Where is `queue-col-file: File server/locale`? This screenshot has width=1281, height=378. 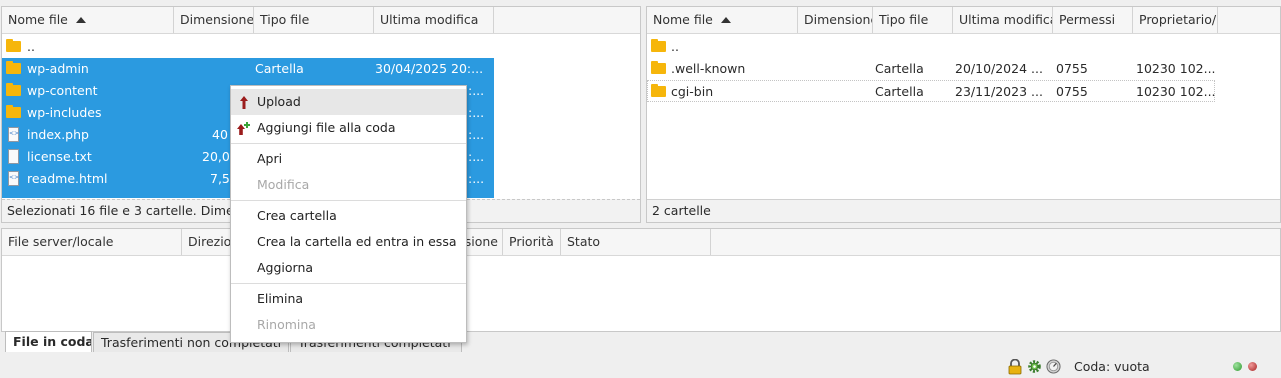
queue-col-file: File server/locale is located at coordinates (92, 242).